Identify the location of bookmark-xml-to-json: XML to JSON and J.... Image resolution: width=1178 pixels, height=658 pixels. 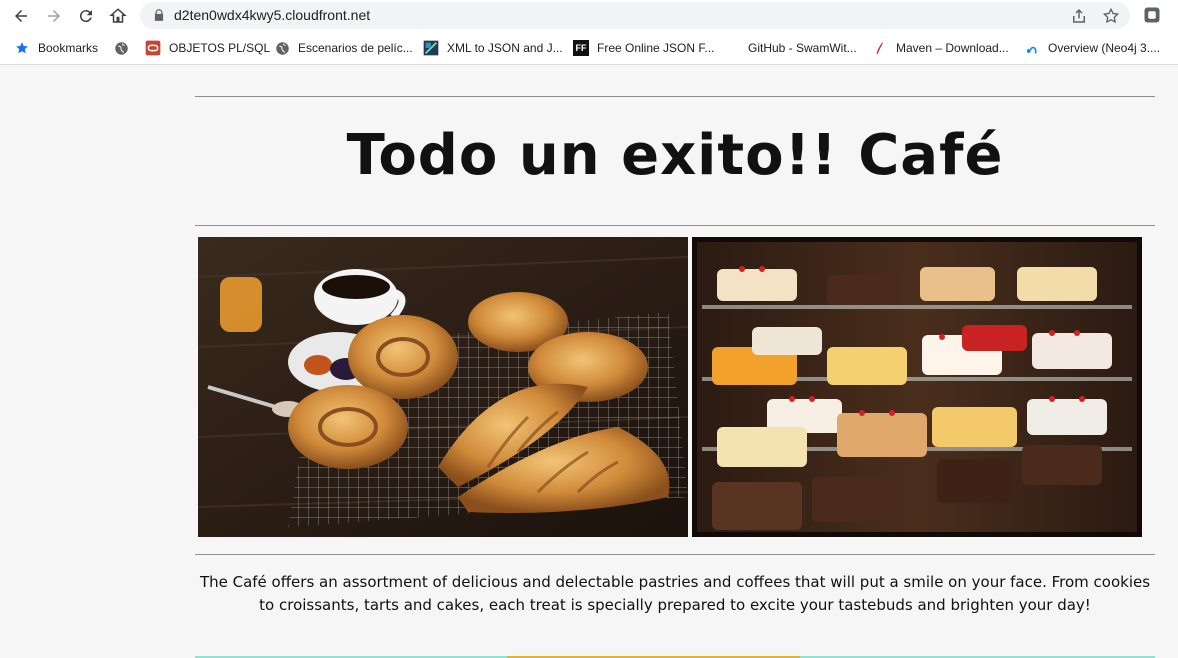
(493, 48).